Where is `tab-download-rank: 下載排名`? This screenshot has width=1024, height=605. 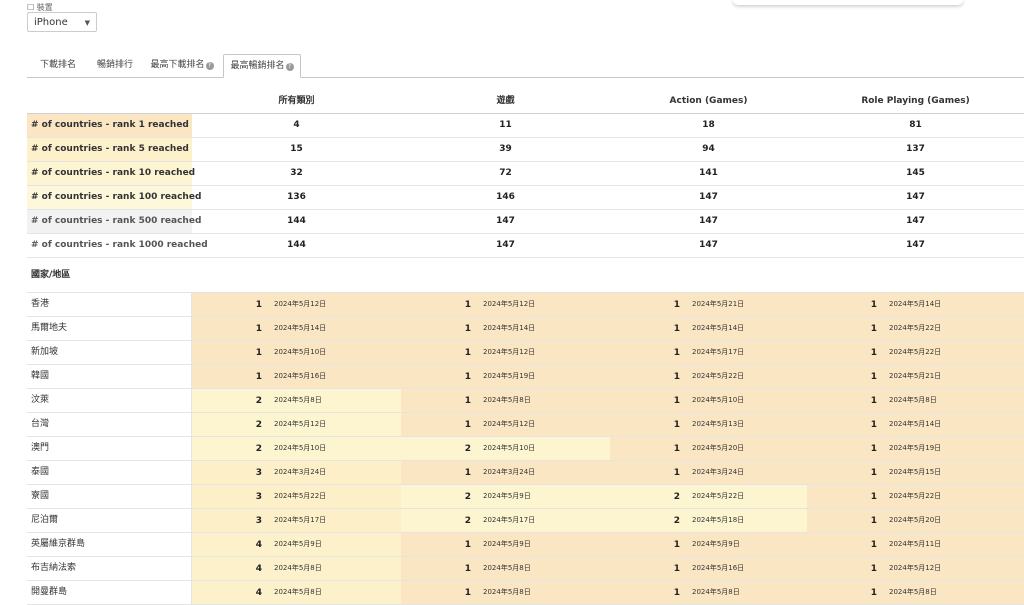
tab-download-rank: 下載排名 is located at coordinates (58, 65).